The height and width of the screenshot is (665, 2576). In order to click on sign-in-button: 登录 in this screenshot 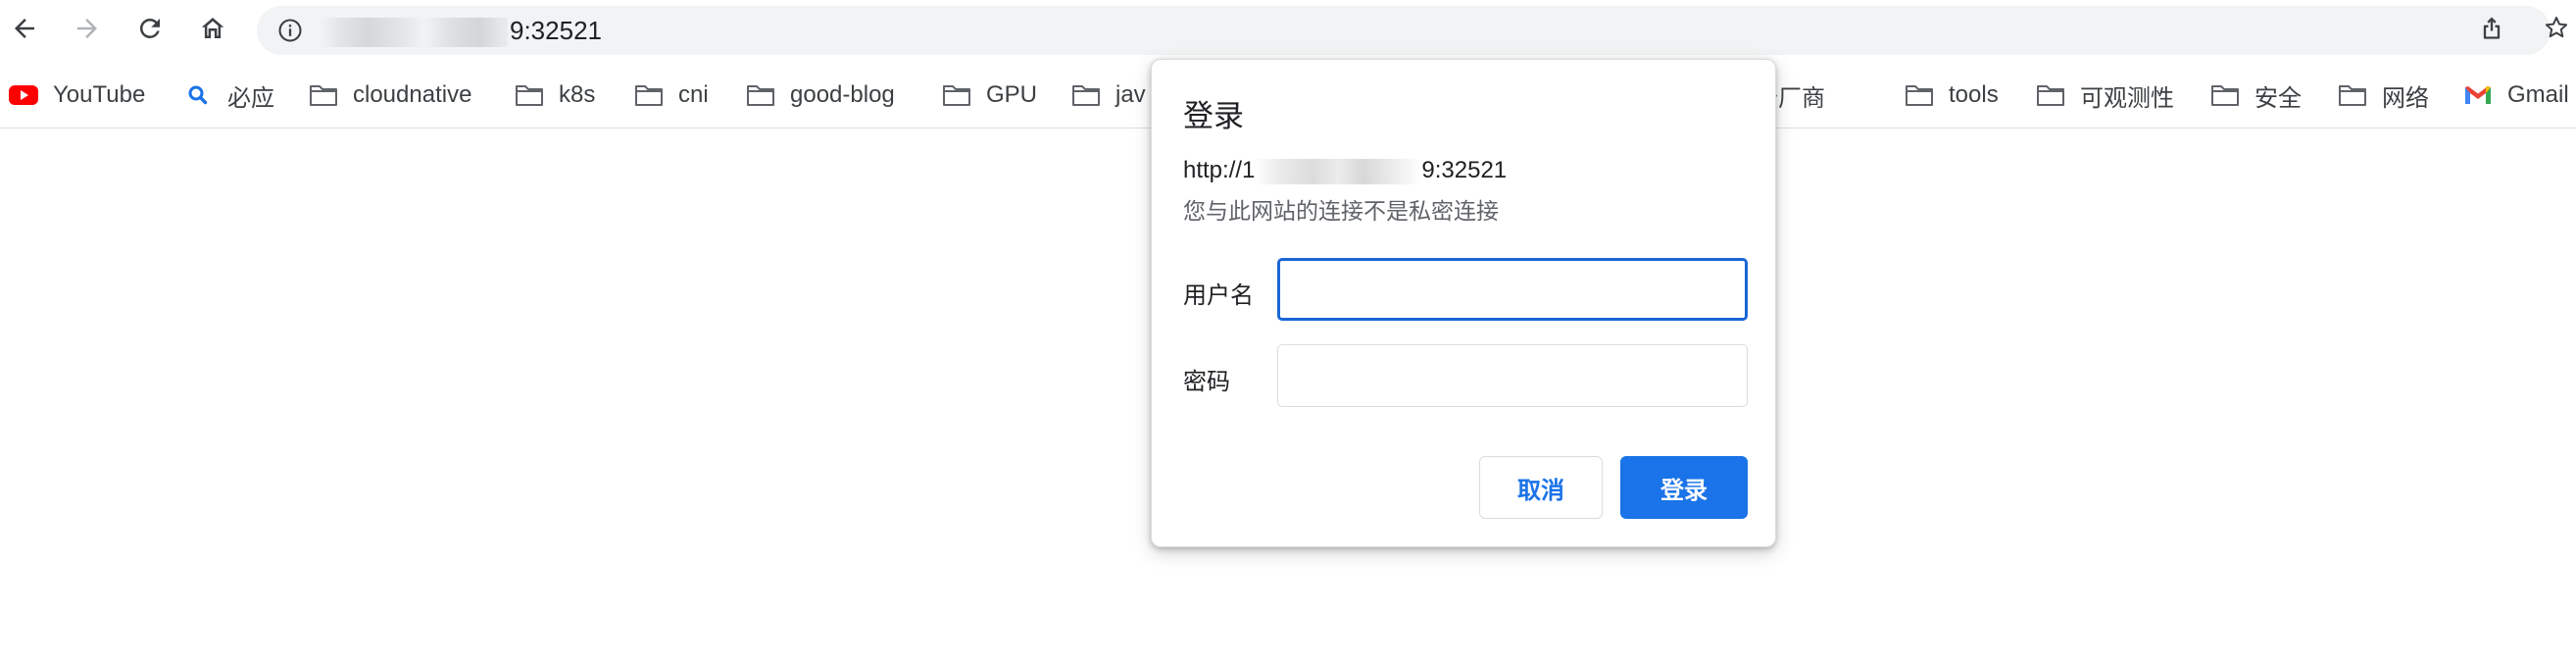, I will do `click(1684, 487)`.